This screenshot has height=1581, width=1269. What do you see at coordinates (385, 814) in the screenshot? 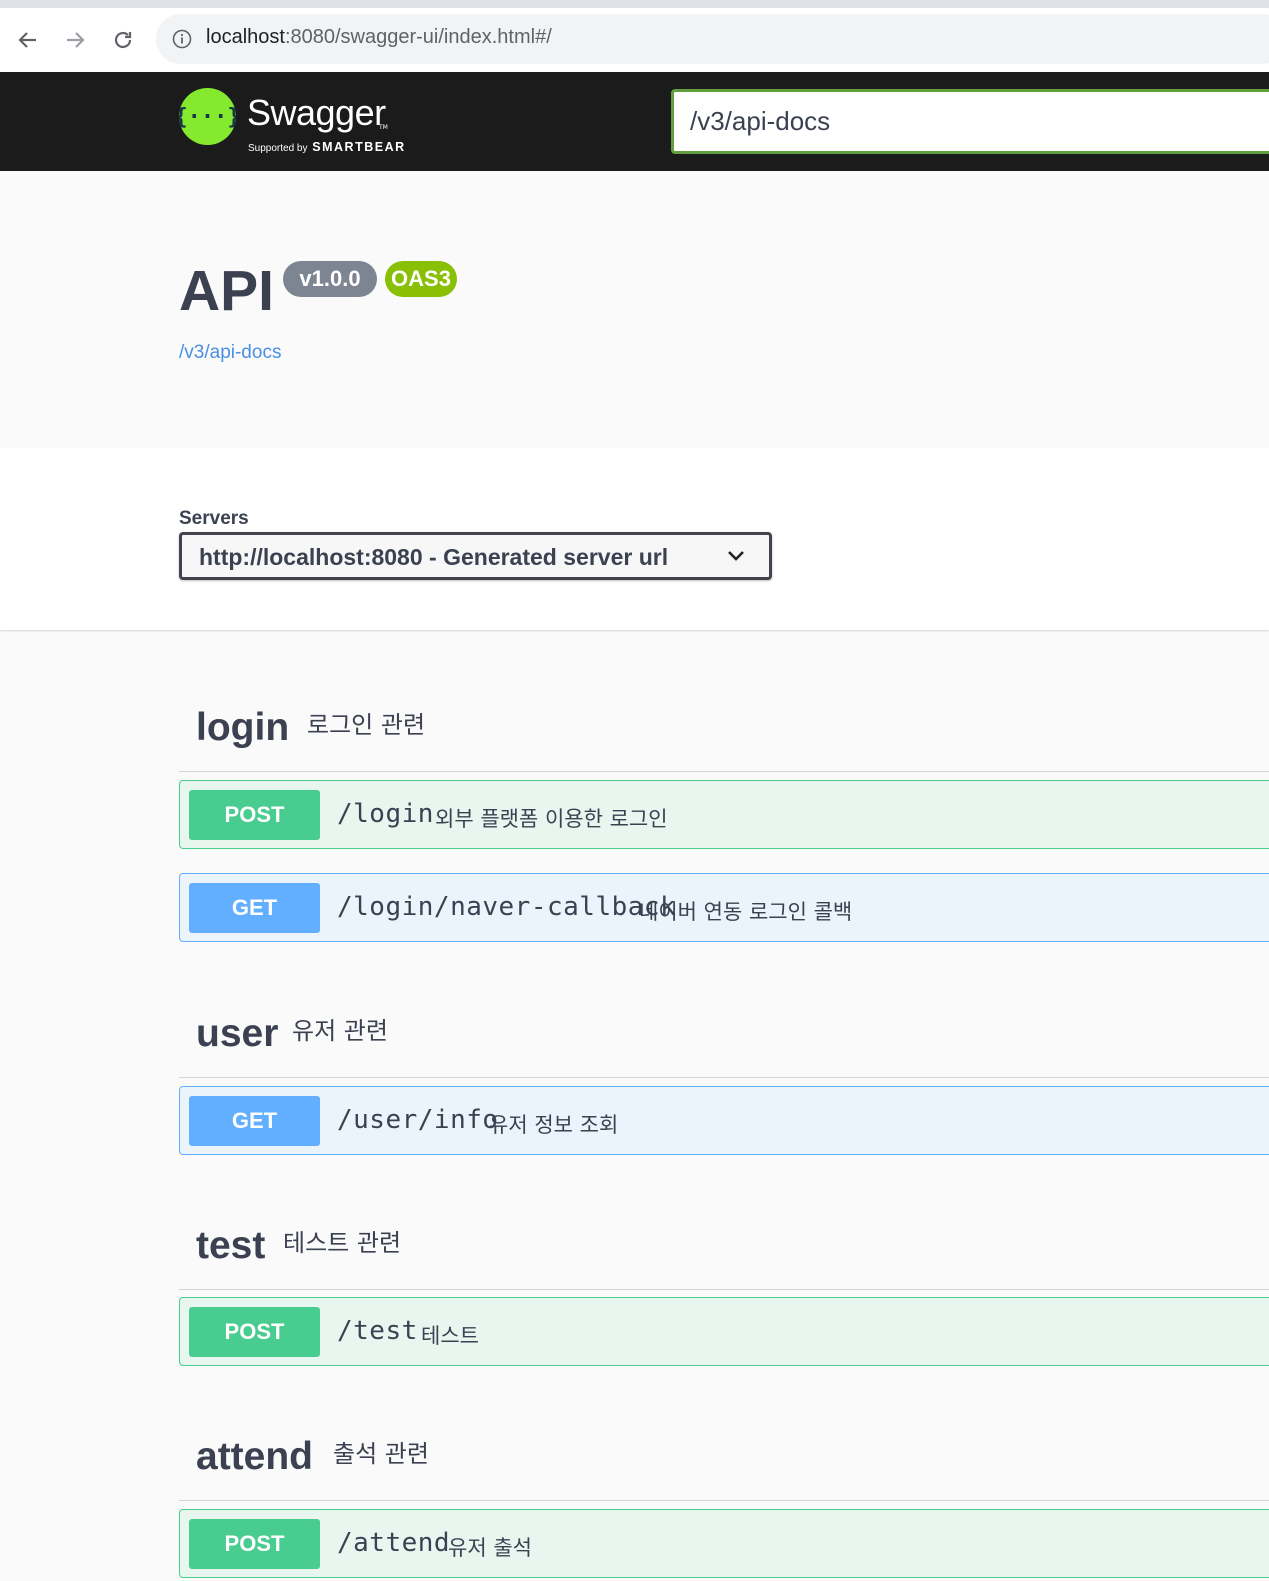
I see `operation-path: /login` at bounding box center [385, 814].